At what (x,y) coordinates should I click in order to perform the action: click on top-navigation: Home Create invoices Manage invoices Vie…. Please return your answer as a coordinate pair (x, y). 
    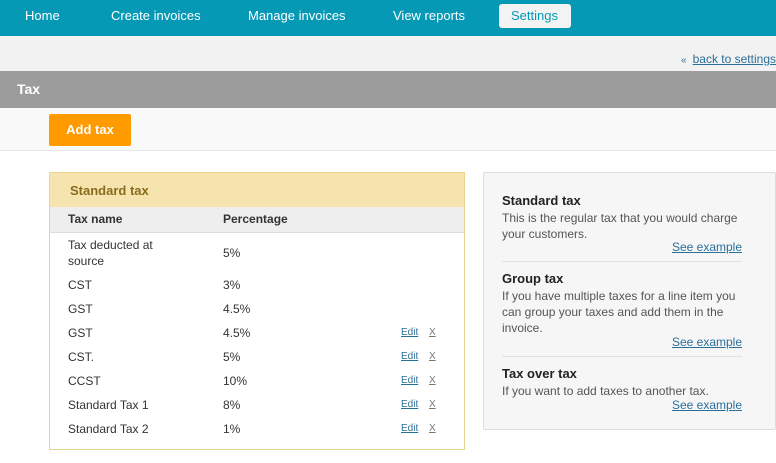
    Looking at the image, I should click on (388, 18).